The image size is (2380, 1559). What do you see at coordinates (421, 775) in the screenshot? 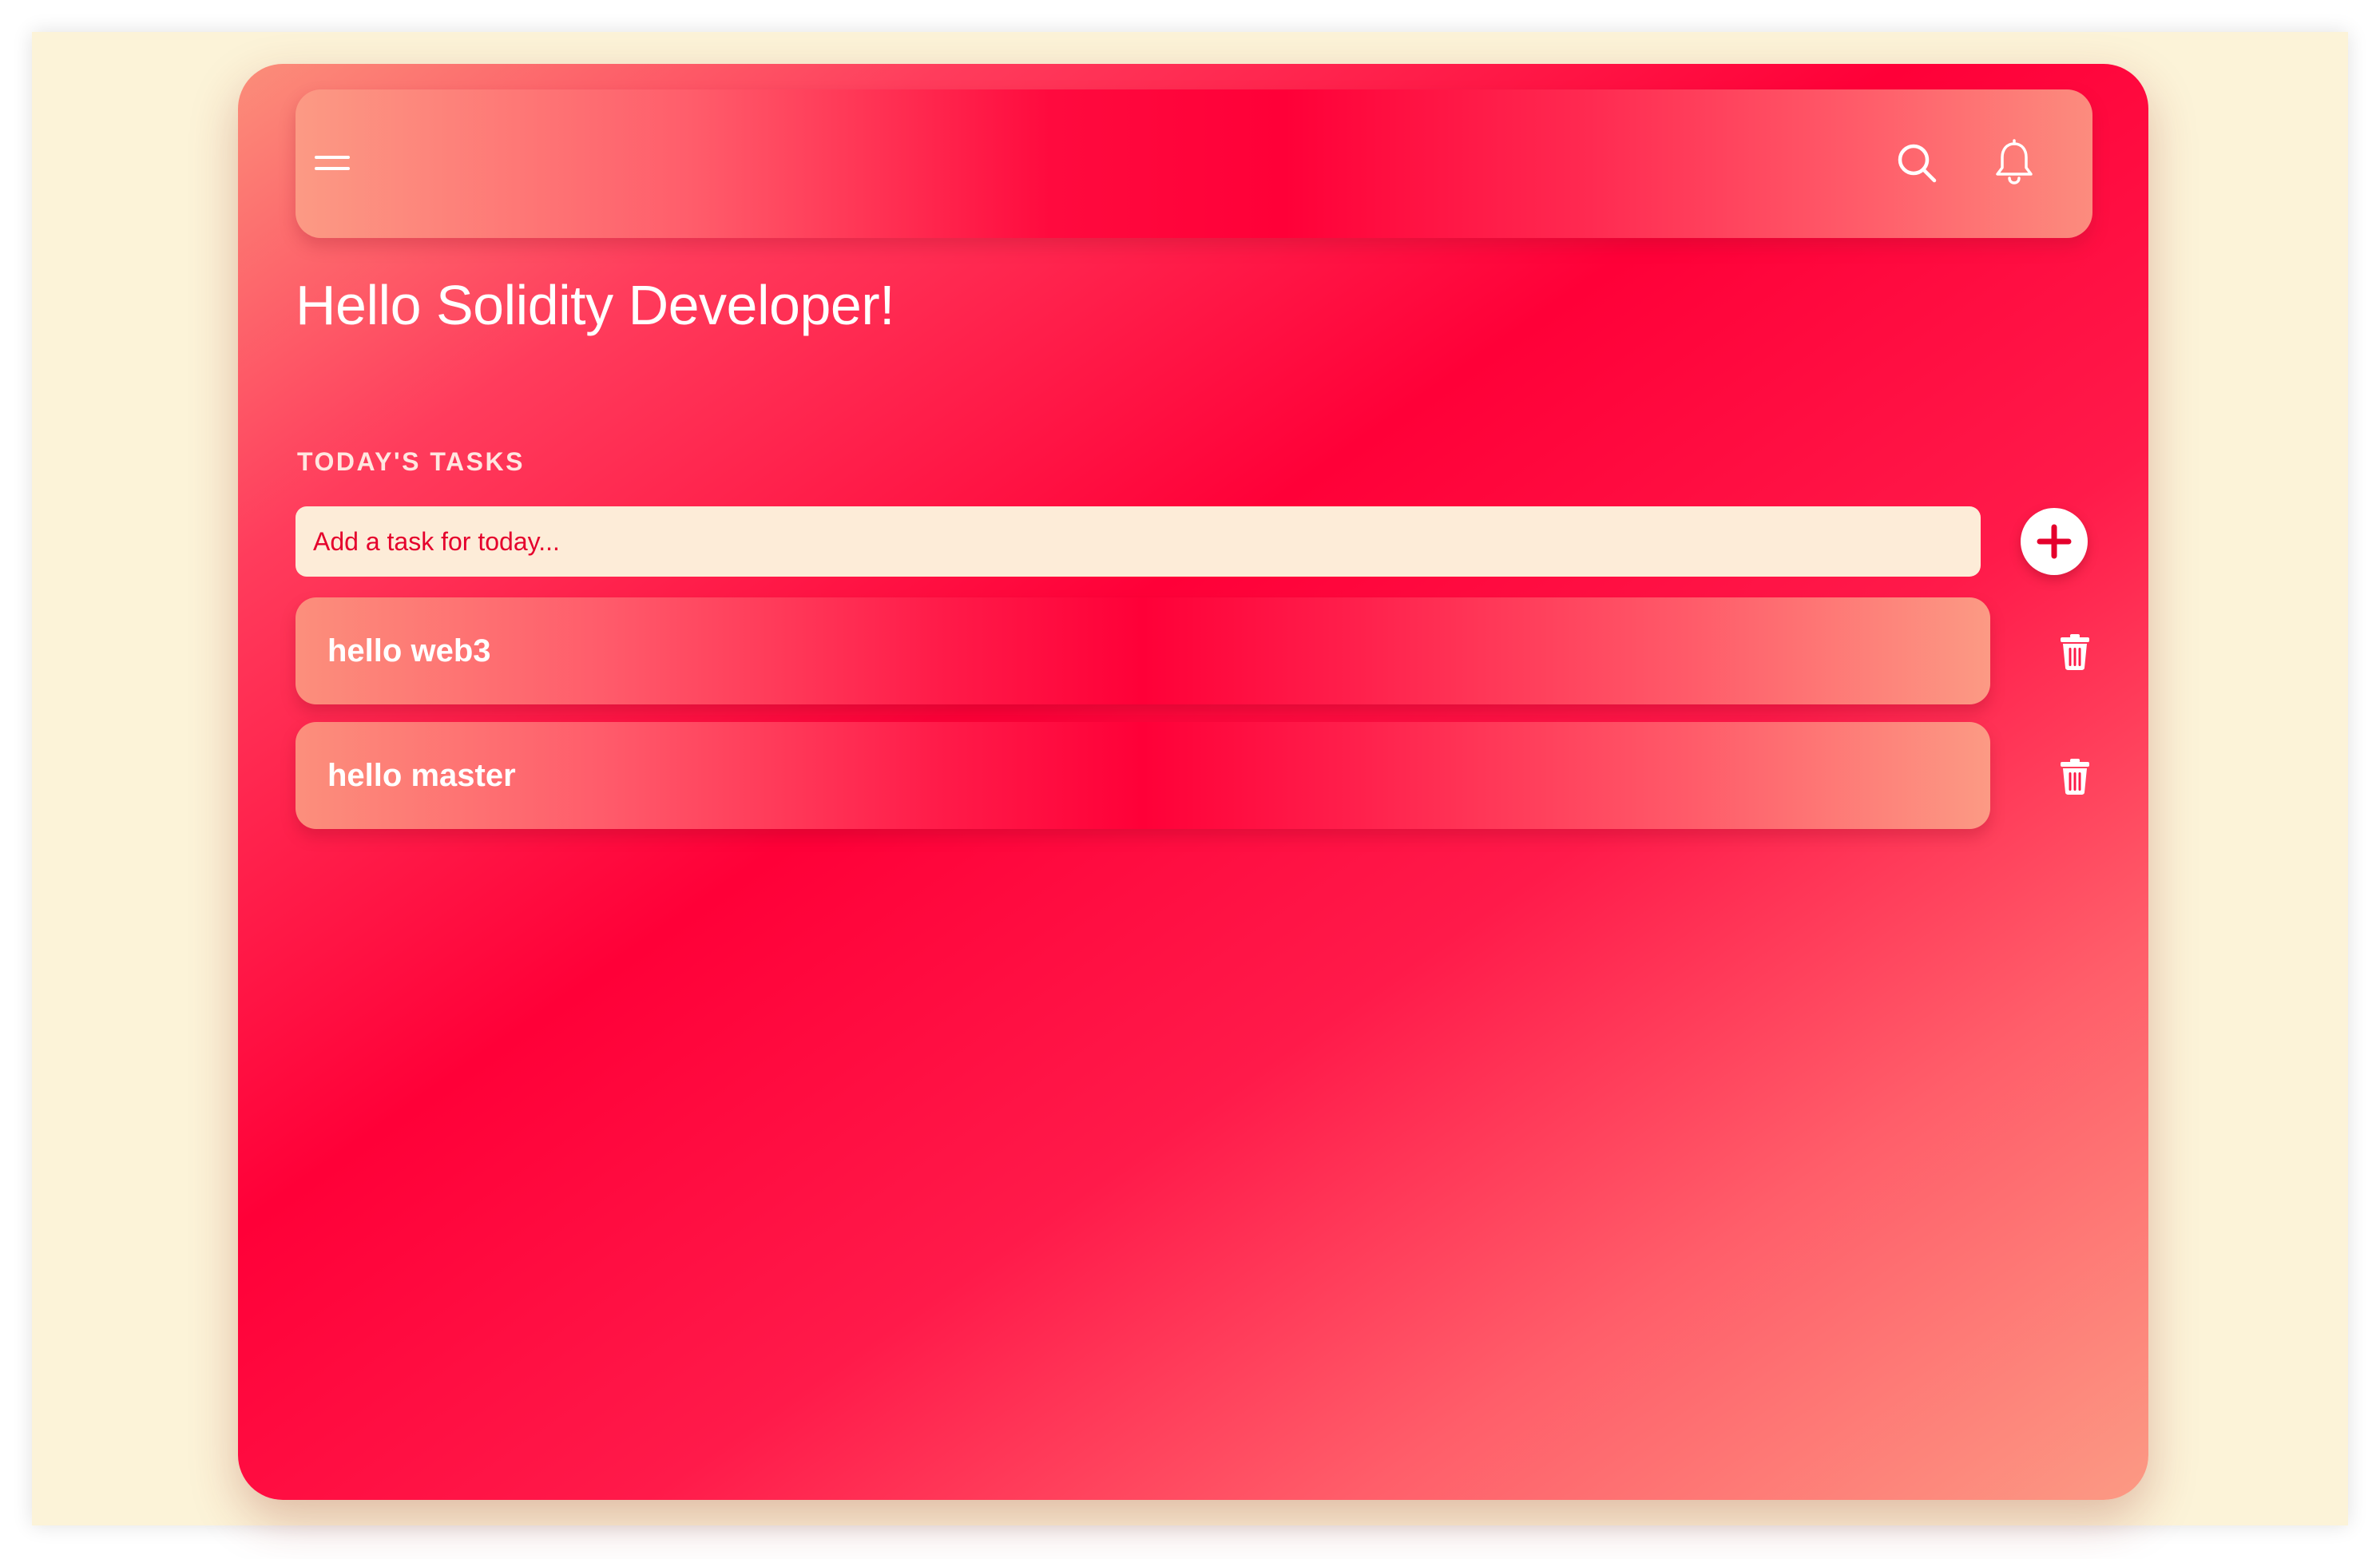
I see `task-item-text: hello master` at bounding box center [421, 775].